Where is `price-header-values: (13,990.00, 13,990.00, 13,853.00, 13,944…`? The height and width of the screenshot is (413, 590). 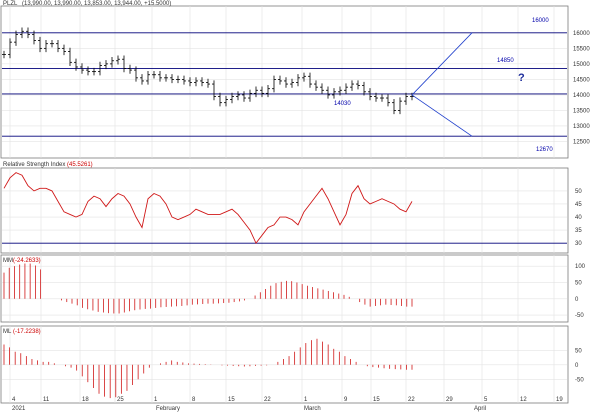 price-header-values: (13,990.00, 13,990.00, 13,853.00, 13,944… is located at coordinates (96, 4).